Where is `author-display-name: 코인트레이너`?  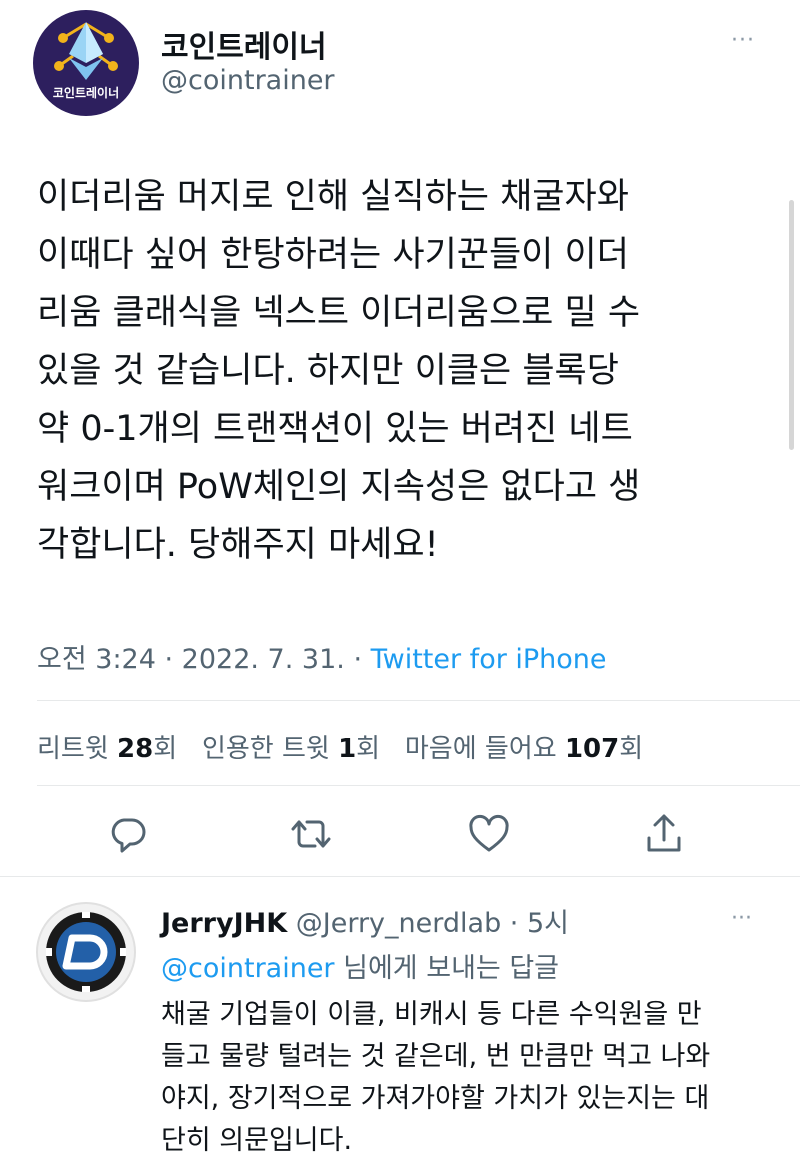 author-display-name: 코인트레이너 is located at coordinates (244, 44).